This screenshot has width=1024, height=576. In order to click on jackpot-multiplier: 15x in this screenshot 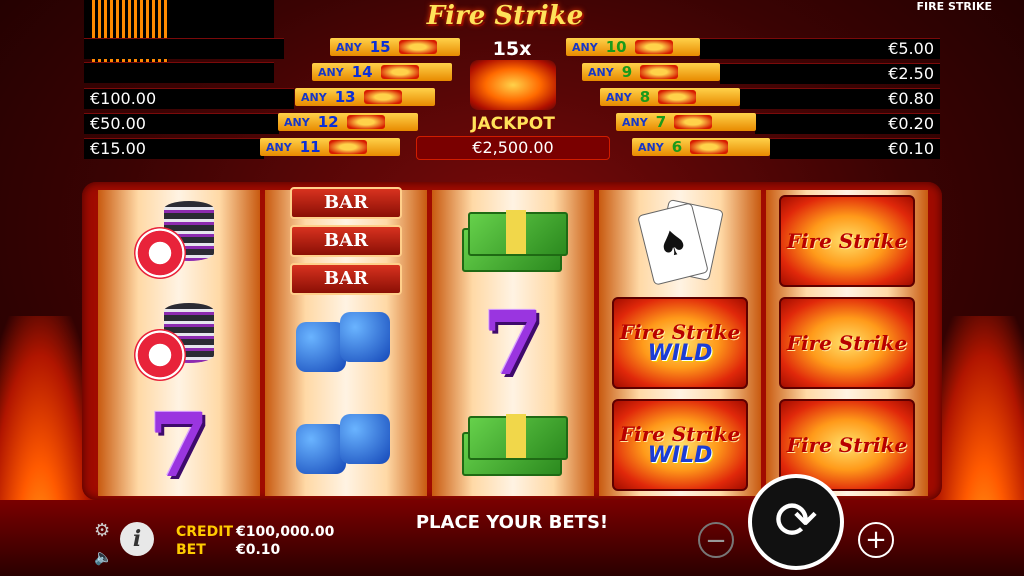, I will do `click(512, 49)`.